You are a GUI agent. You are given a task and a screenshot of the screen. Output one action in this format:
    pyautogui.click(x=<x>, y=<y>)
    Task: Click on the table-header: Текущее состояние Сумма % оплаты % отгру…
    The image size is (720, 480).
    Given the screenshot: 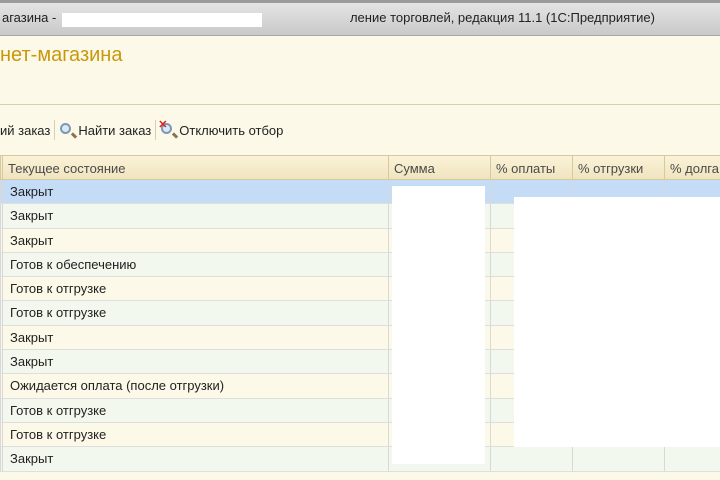 What is the action you would take?
    pyautogui.click(x=360, y=167)
    